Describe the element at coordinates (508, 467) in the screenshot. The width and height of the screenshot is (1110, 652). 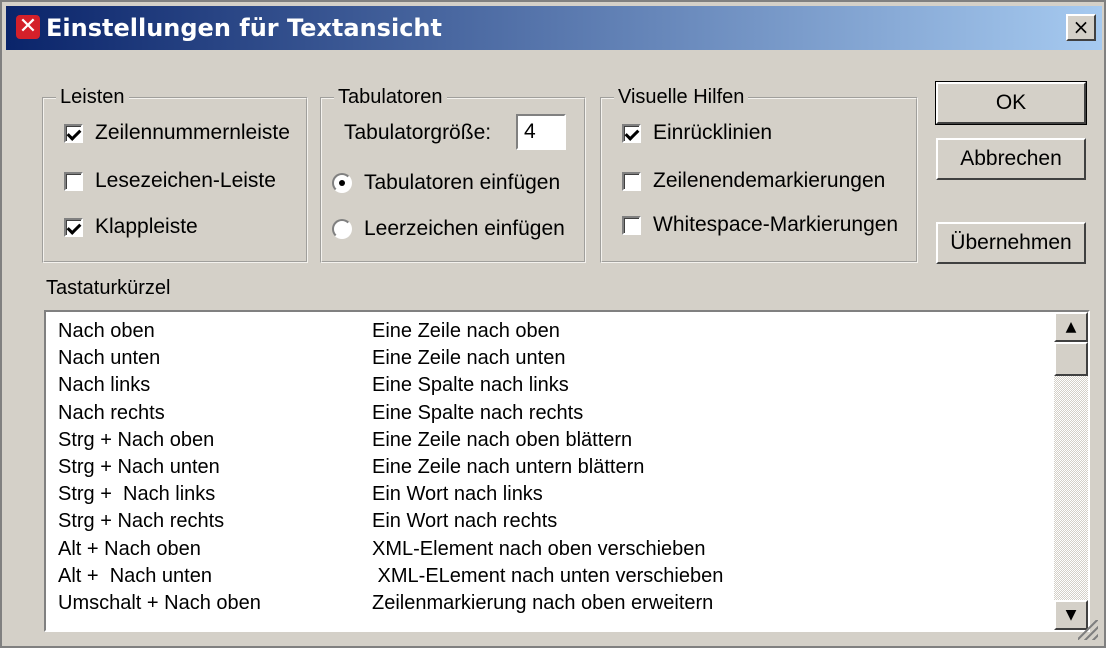
I see `shortcut-description: Eine Zeile nach untern blättern` at that location.